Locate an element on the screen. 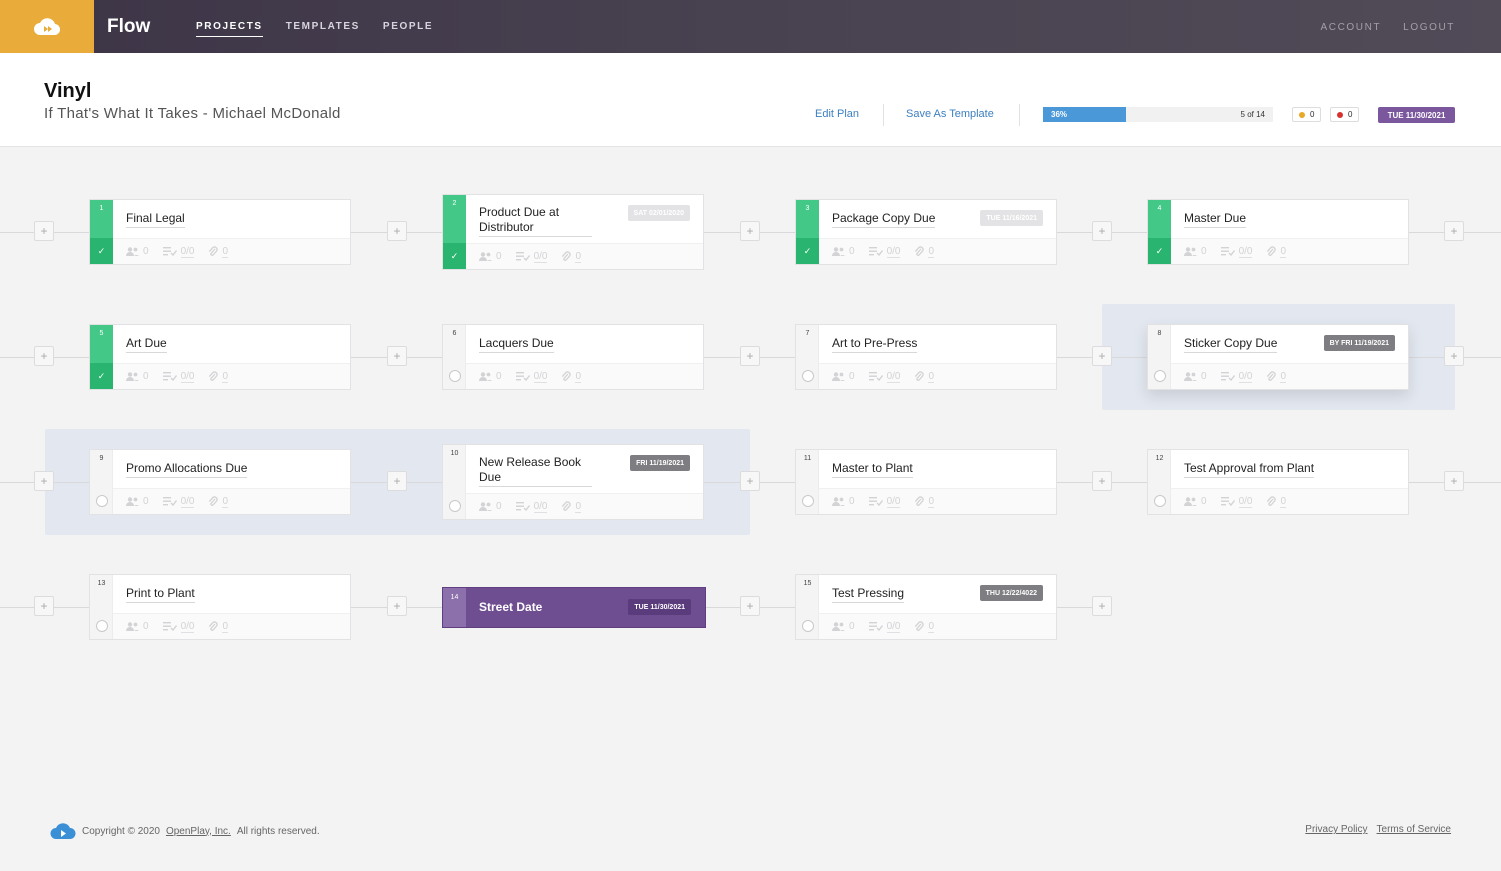  task-title: Print to Plant is located at coordinates (160, 594).